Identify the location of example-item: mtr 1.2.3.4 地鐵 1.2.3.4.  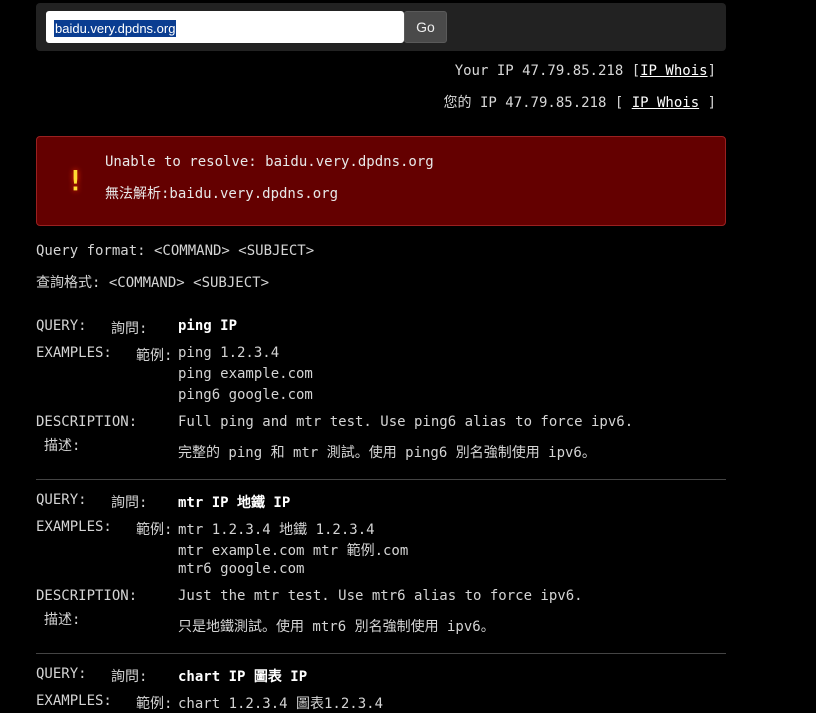
(276, 530).